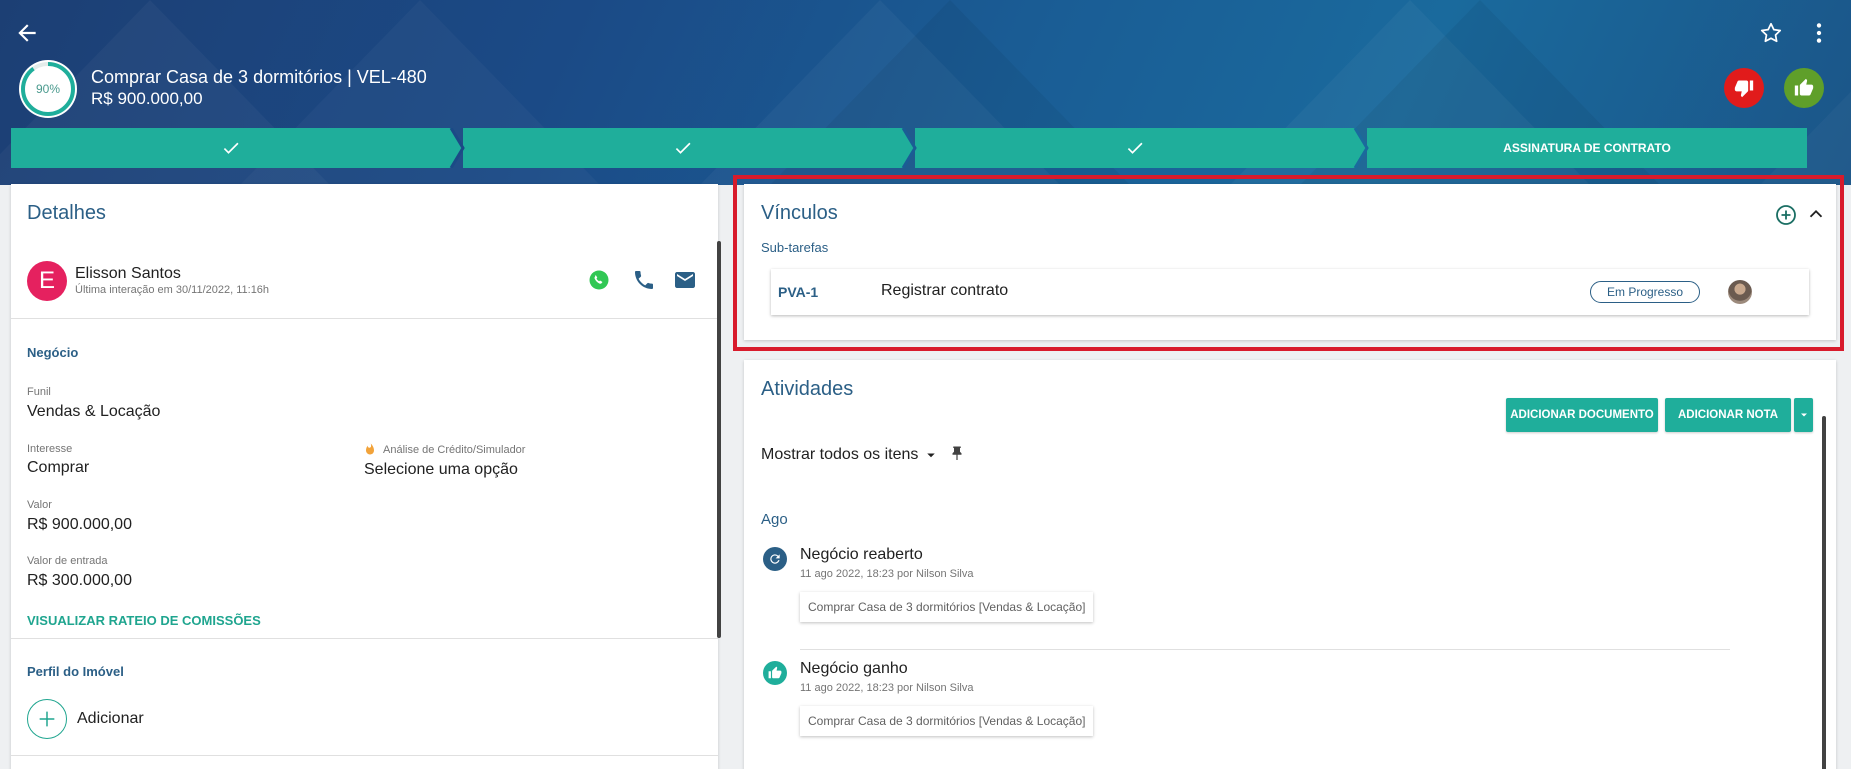  What do you see at coordinates (441, 470) in the screenshot?
I see `analise-select: Selecione uma opção` at bounding box center [441, 470].